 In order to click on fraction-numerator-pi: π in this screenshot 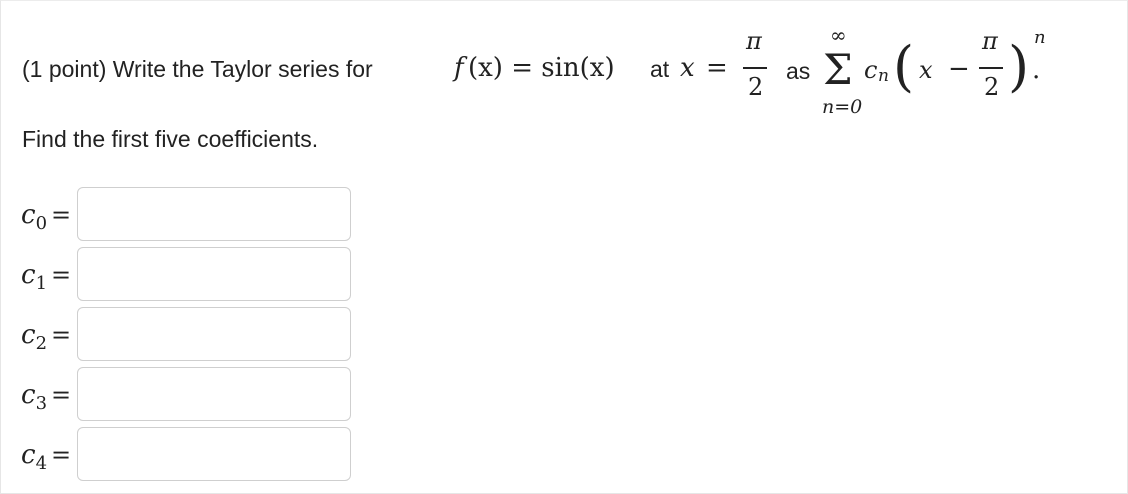, I will do `click(754, 41)`.